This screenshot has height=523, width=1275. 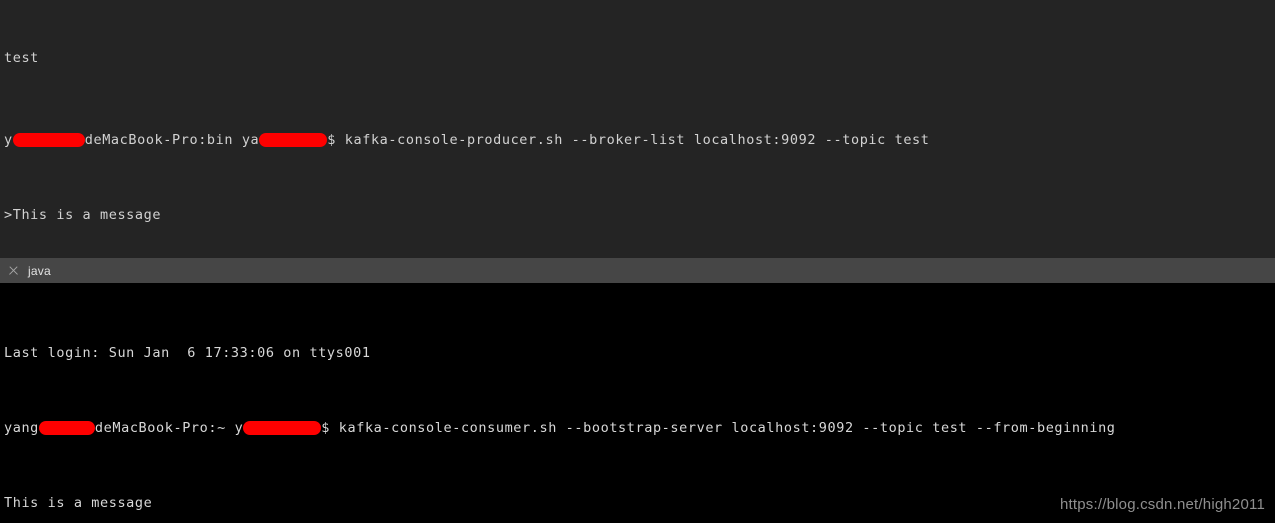 I want to click on consumer-line-text: This is a message, so click(x=78, y=502).